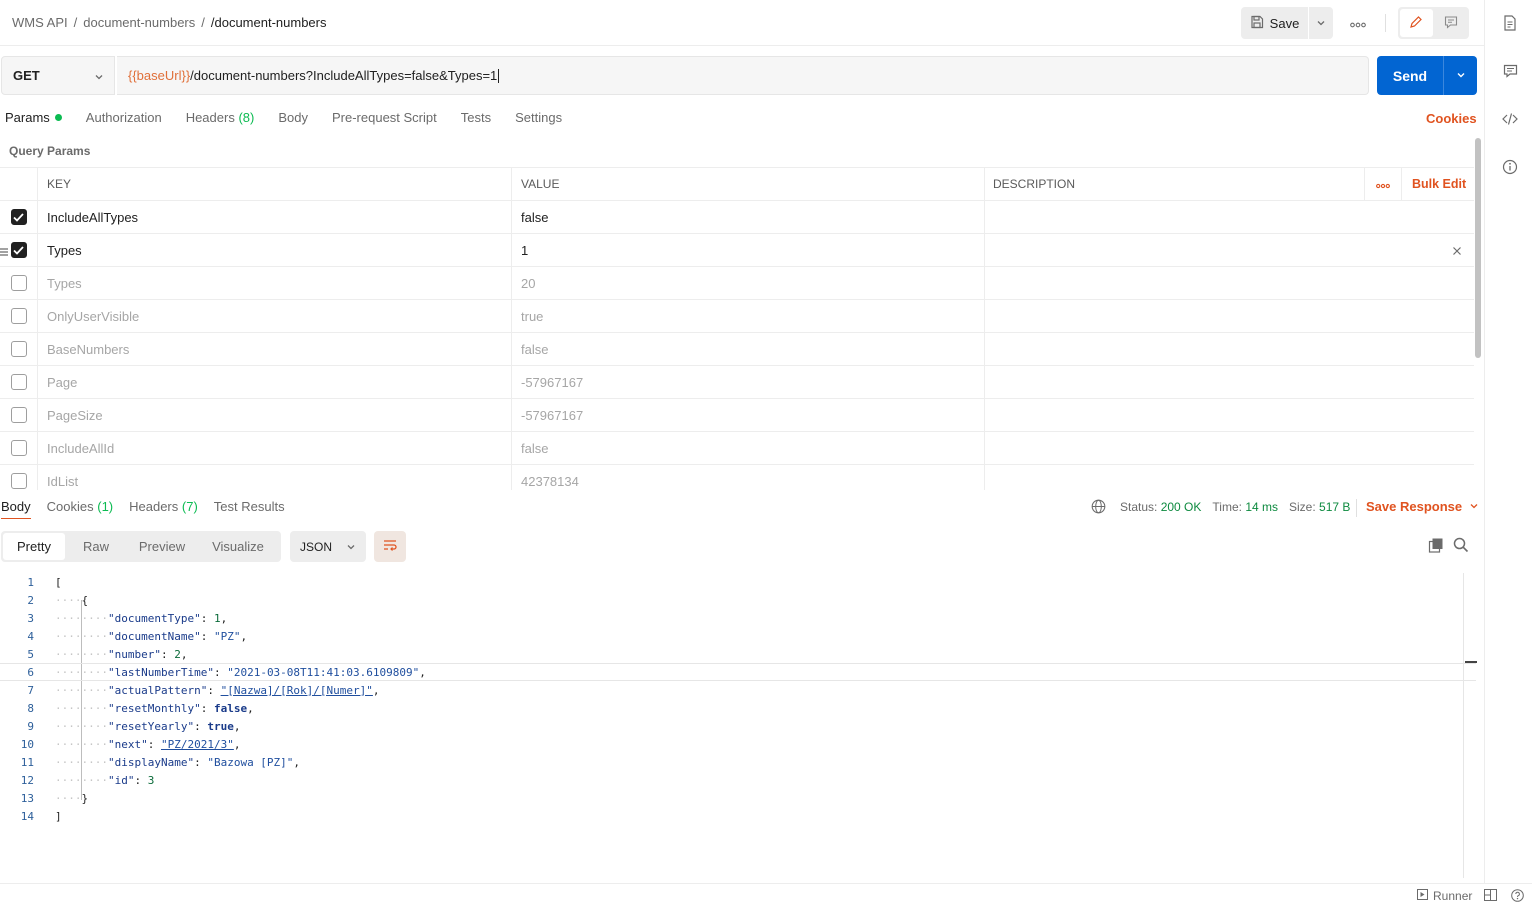 The width and height of the screenshot is (1532, 907). Describe the element at coordinates (16, 510) in the screenshot. I see `tab-response-body: Body` at that location.